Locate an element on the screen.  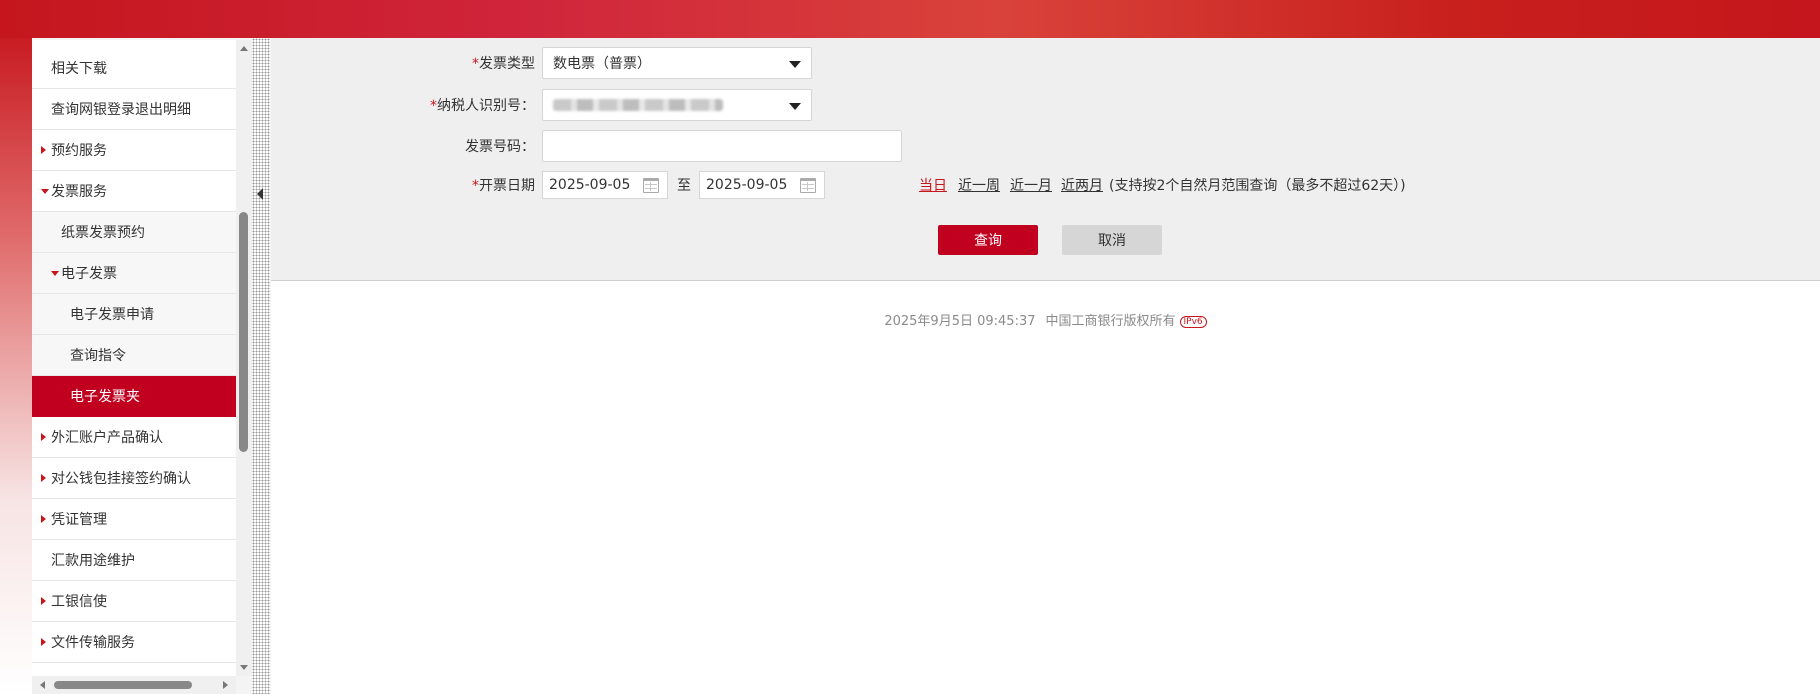
footer: 2025年9月5日 09:45:37 中国工商银行版权所有 IPv6 is located at coordinates (1045, 319).